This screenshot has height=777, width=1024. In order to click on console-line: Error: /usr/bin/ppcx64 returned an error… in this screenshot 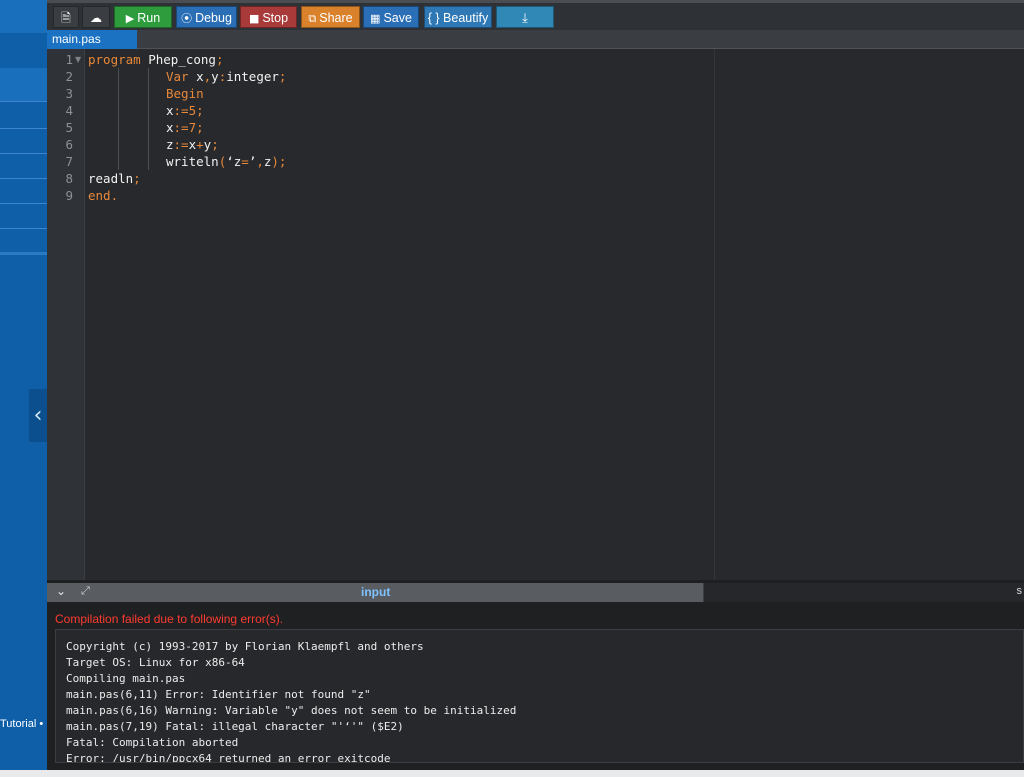, I will do `click(228, 757)`.